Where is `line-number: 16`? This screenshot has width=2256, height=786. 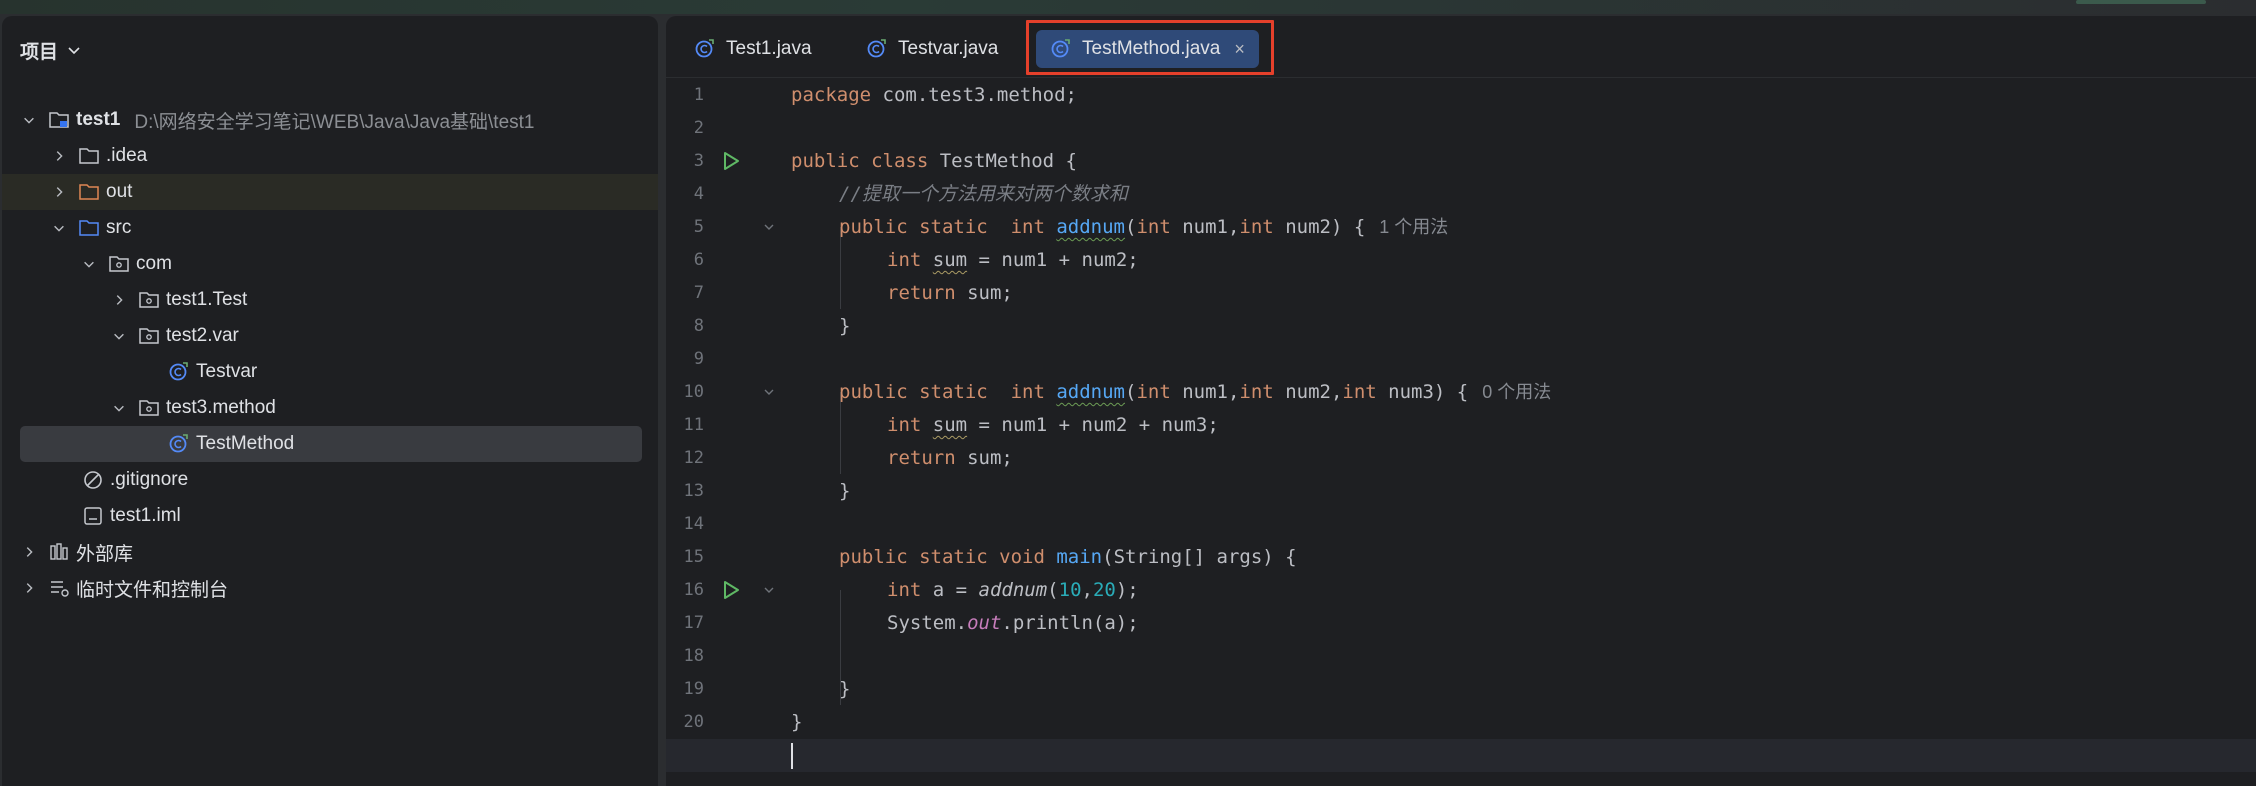
line-number: 16 is located at coordinates (693, 590).